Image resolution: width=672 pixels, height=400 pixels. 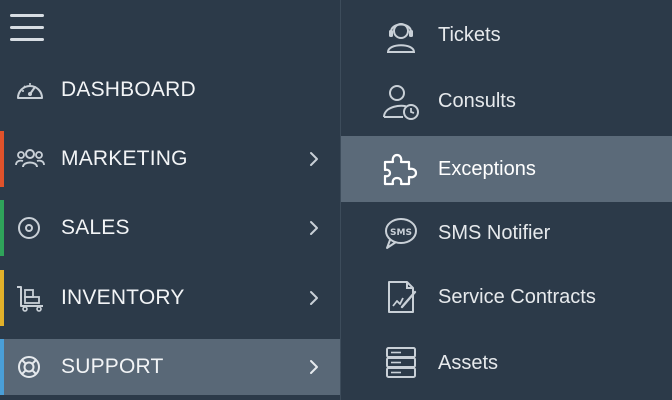 I want to click on lifebuoy-icon, so click(x=29, y=367).